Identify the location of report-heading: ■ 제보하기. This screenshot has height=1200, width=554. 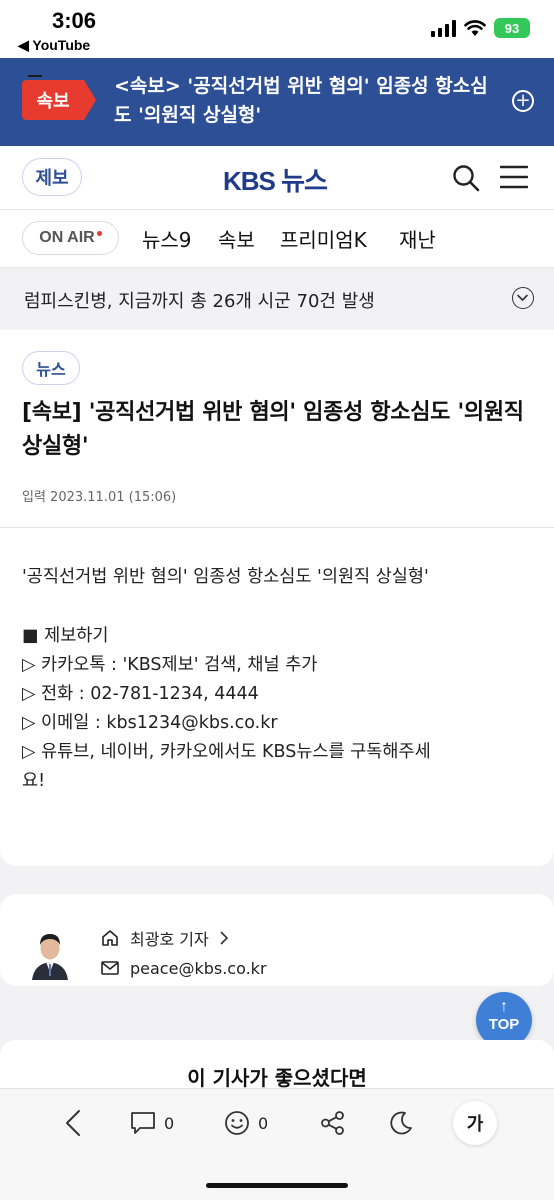
(65, 636).